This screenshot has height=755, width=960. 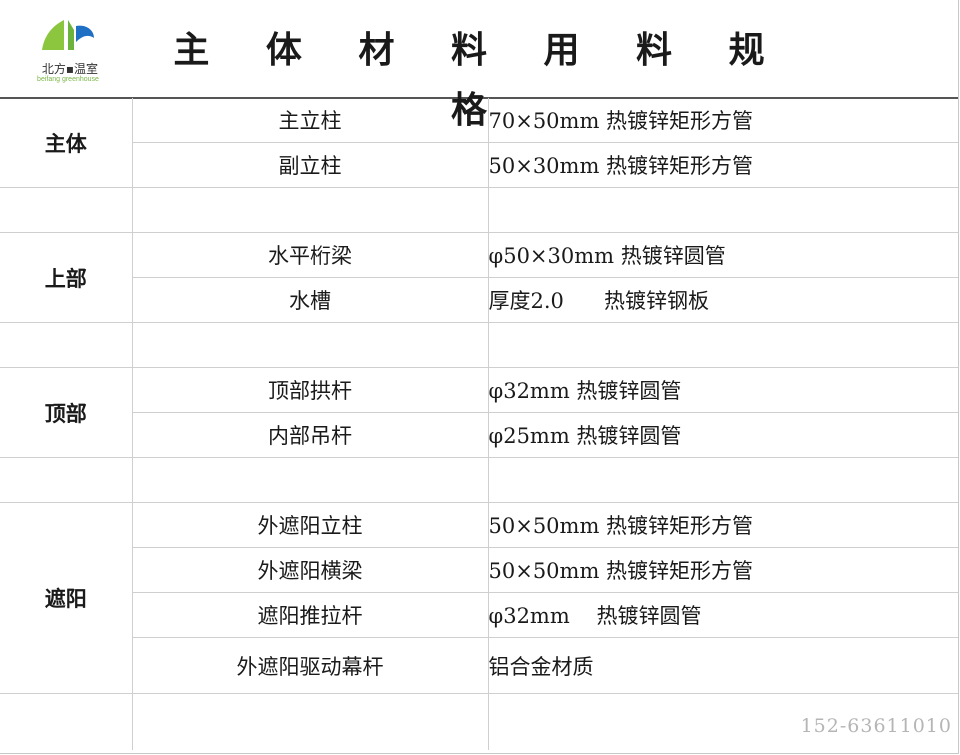 I want to click on item-name: 副立柱, so click(x=310, y=165).